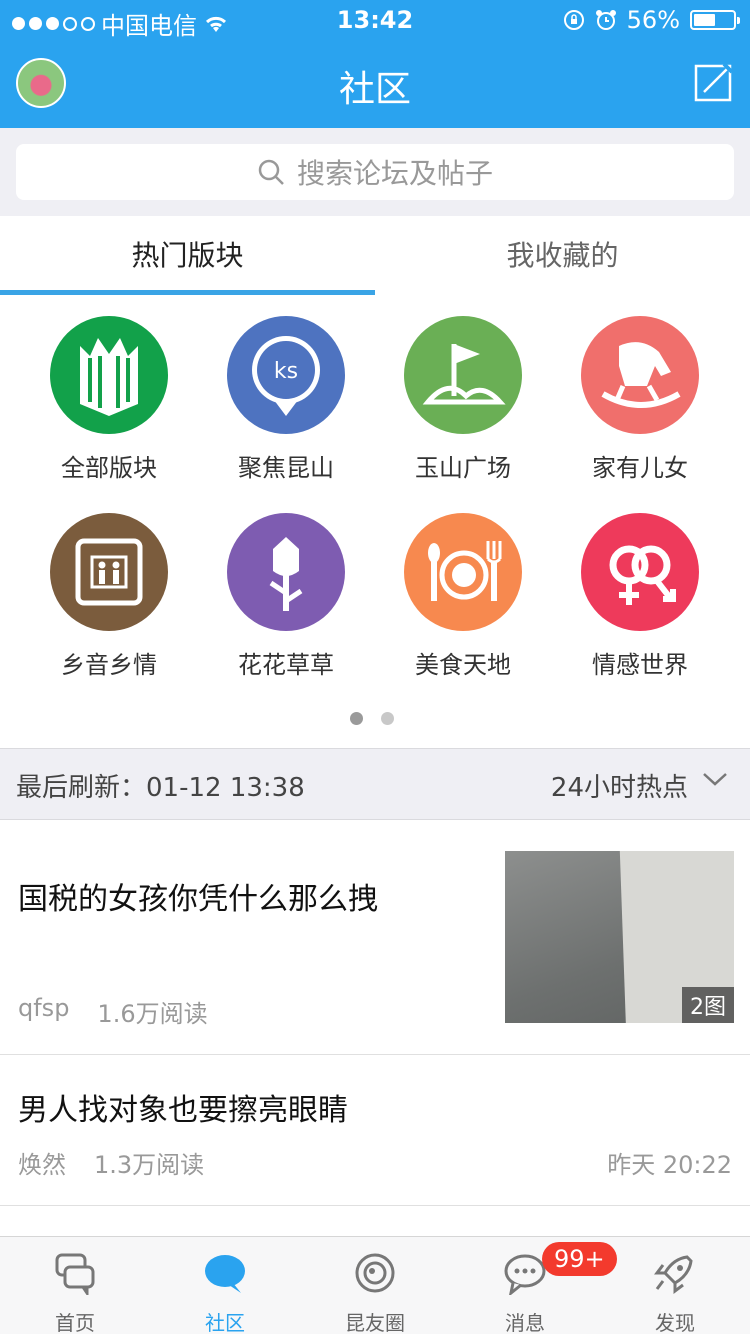 The width and height of the screenshot is (750, 1336). Describe the element at coordinates (375, 1130) in the screenshot. I see `post-item: 男人找对象也要擦亮眼睛 焕然 1.3万阅读 昨天 20:22` at that location.